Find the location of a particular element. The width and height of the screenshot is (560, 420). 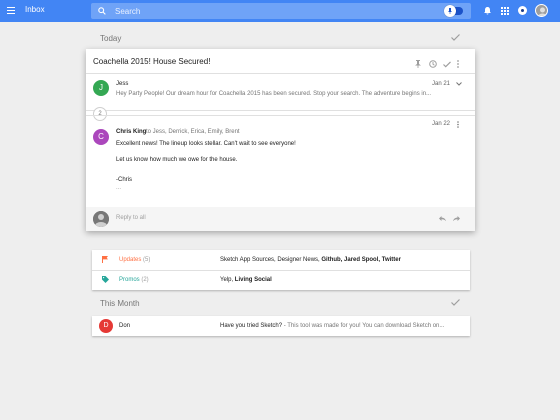

chevron-down-icon is located at coordinates (459, 84).